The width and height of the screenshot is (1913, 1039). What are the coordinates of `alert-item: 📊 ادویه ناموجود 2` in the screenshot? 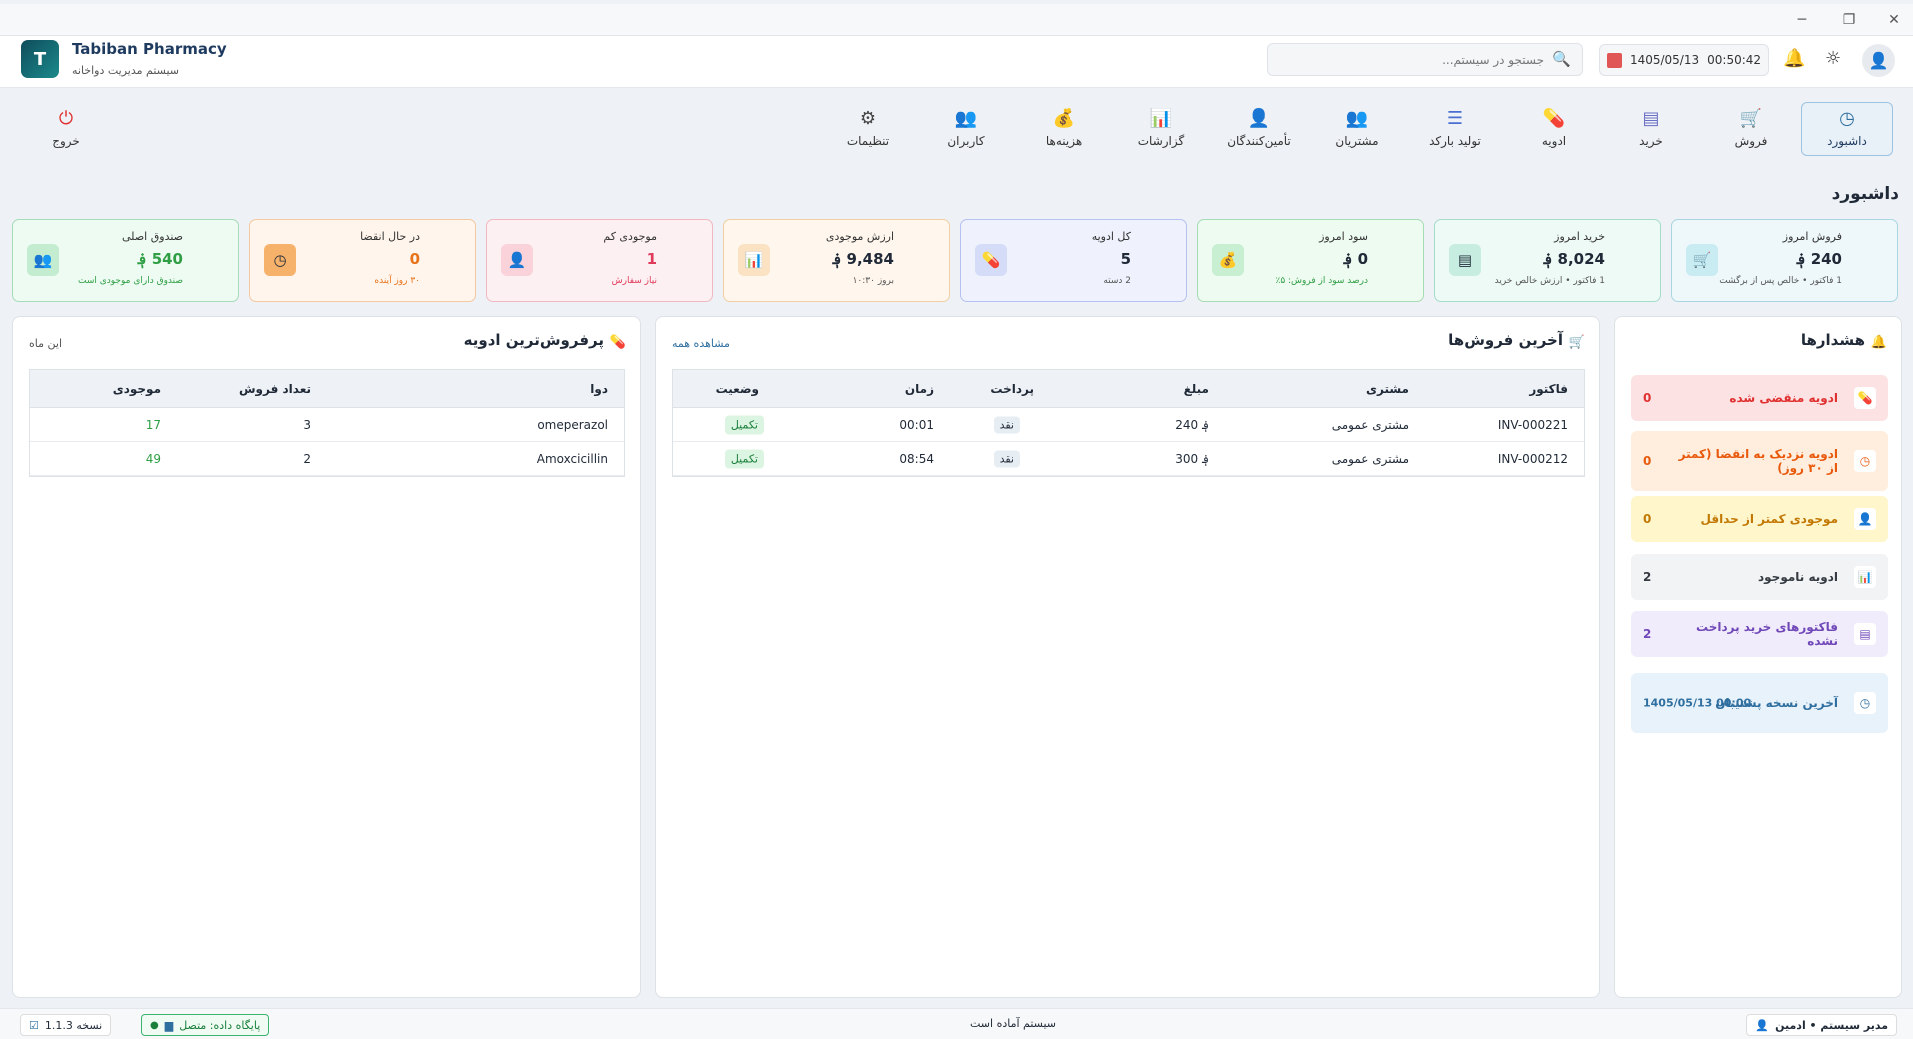 It's located at (1759, 577).